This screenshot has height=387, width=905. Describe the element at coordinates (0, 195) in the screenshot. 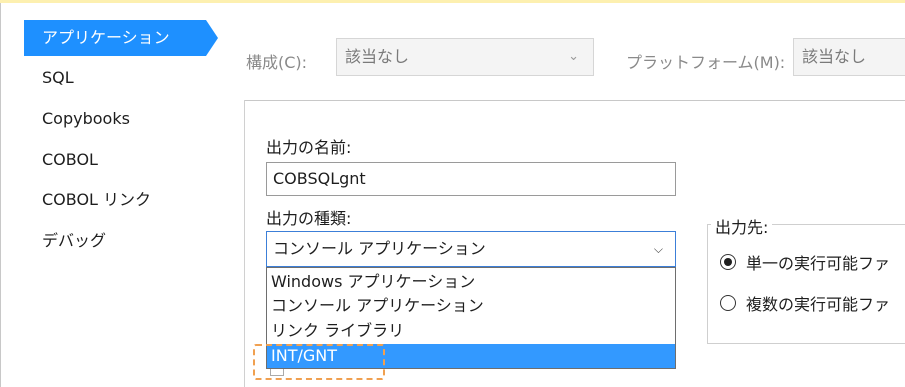

I see `sidebar-border` at that location.